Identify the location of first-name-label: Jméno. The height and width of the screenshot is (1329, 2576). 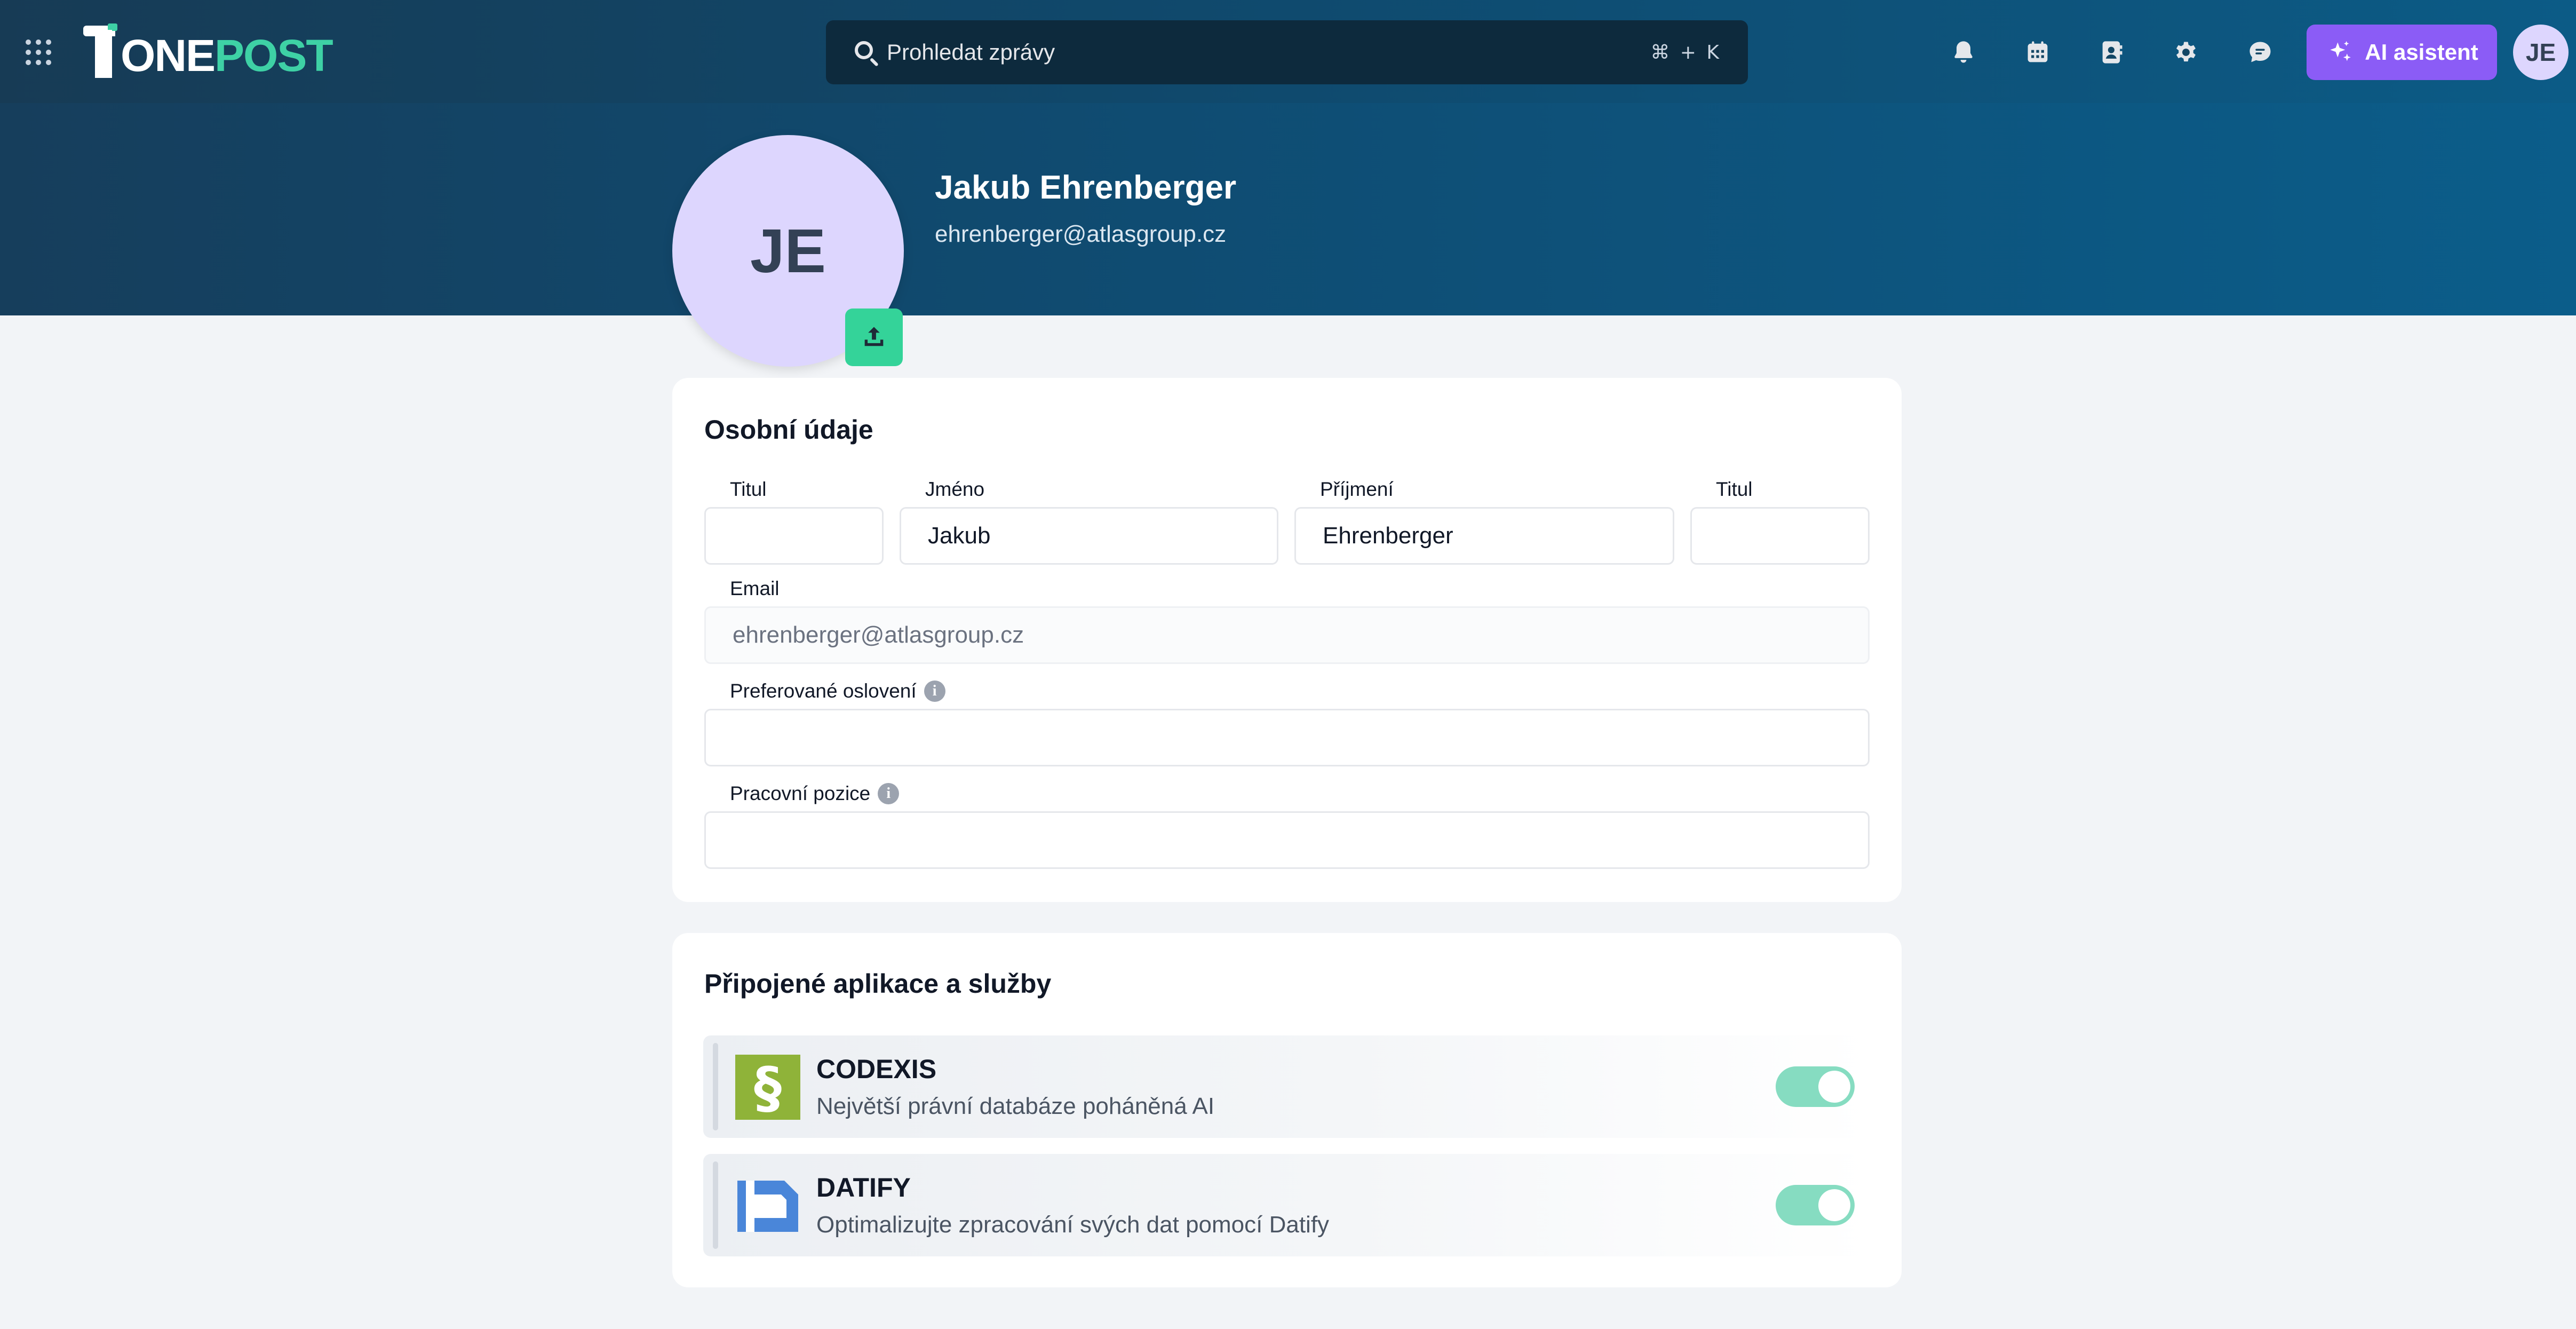
(955, 489).